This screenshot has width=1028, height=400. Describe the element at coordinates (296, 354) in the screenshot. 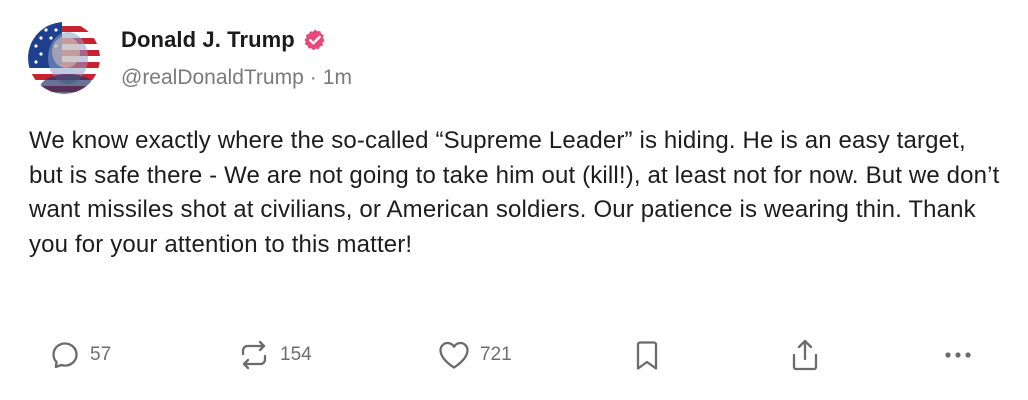

I see `repost-count: 154` at that location.